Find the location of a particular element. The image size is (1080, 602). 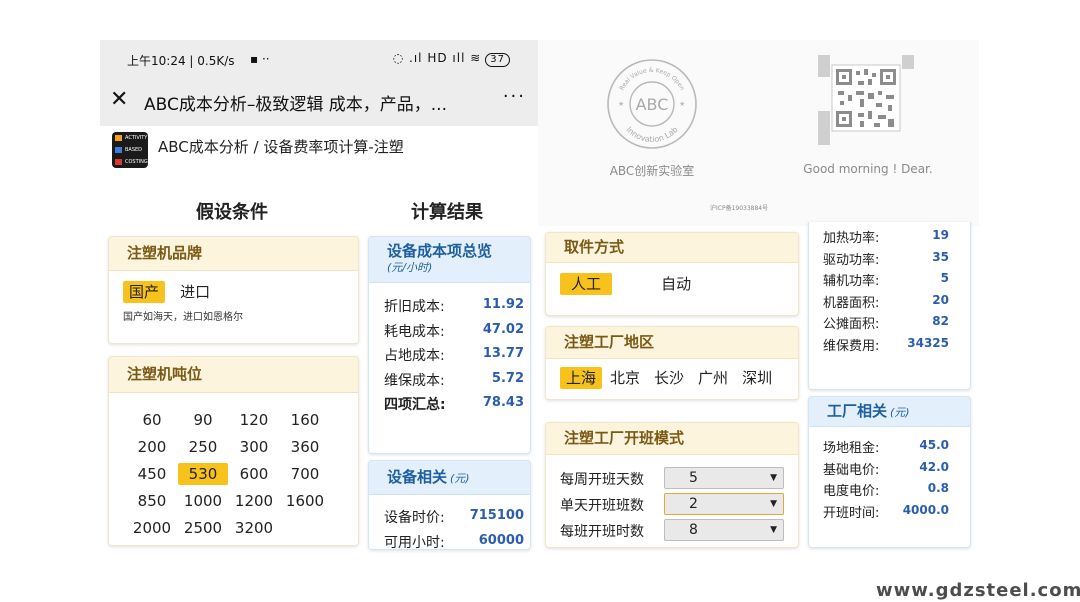

title-bar: ✕ ABC成本分析–极致逻辑 成本，产品，... ··· is located at coordinates (319, 103).